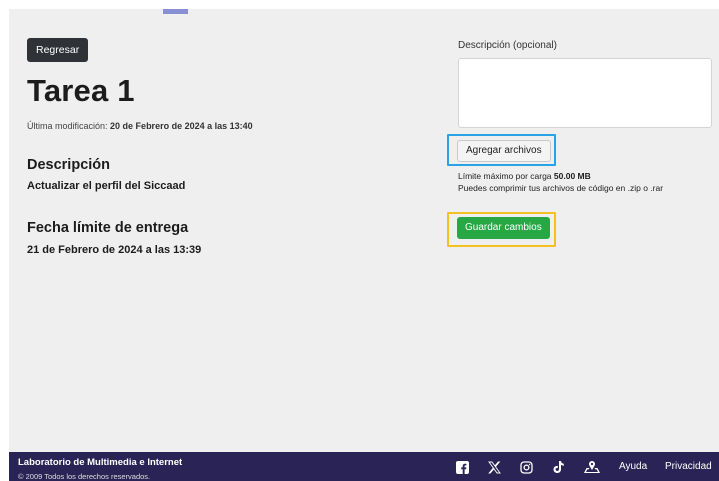 The width and height of the screenshot is (719, 481). I want to click on instagram-icon, so click(526, 467).